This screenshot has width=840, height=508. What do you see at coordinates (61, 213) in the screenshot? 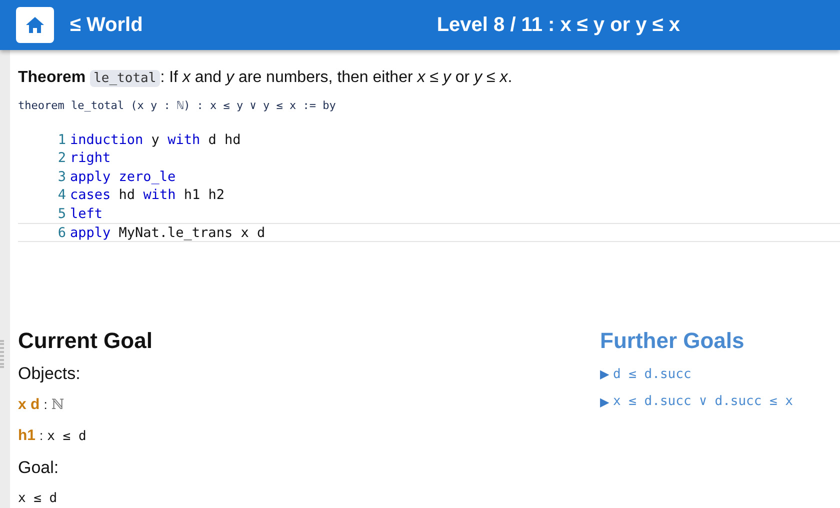
I see `line-number: 5` at bounding box center [61, 213].